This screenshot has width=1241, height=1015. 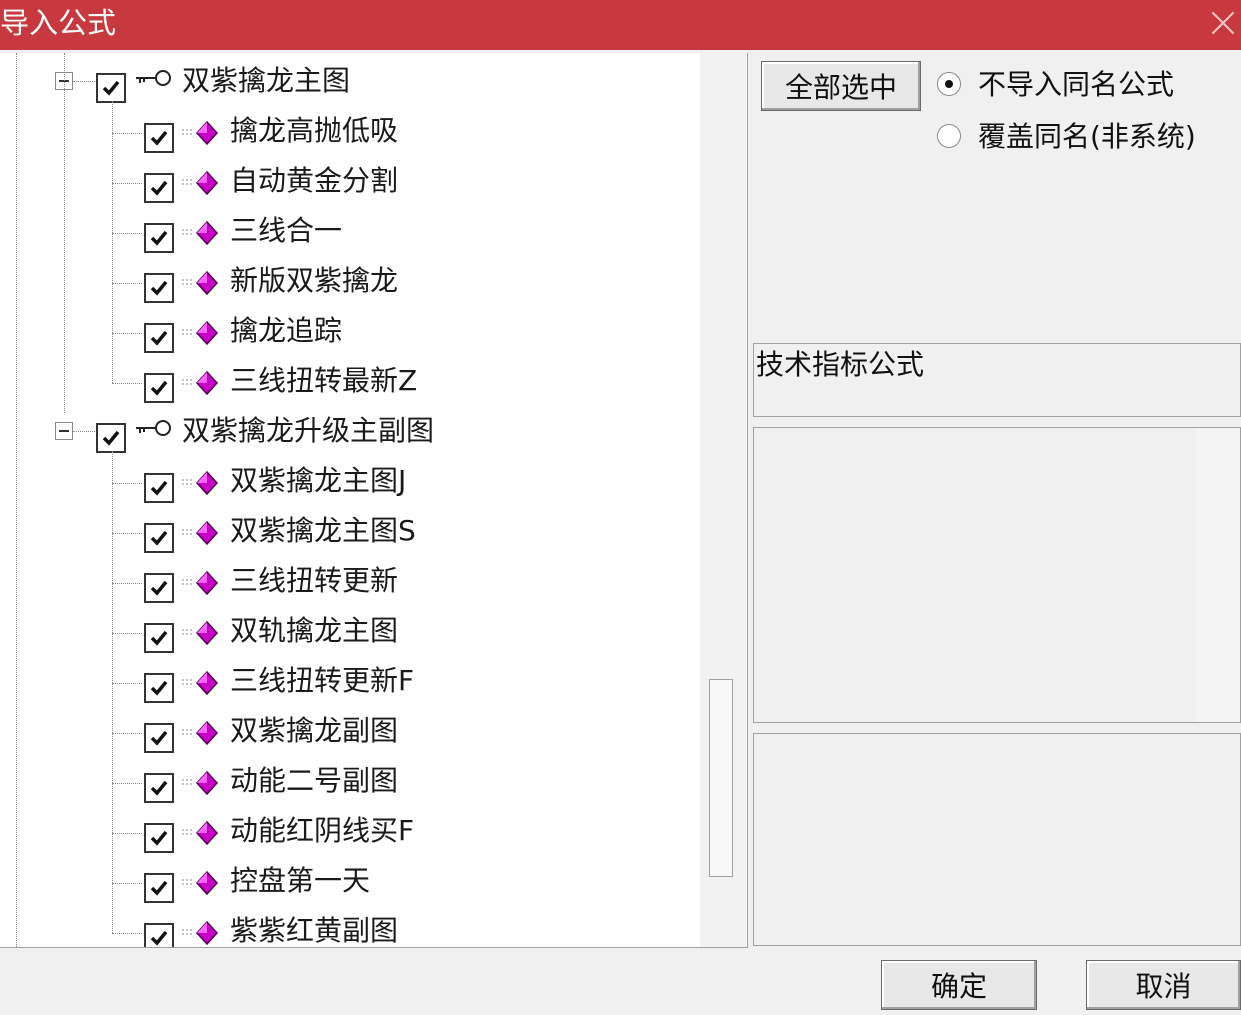 What do you see at coordinates (322, 681) in the screenshot?
I see `tree-item-label: 三线扭转更新F` at bounding box center [322, 681].